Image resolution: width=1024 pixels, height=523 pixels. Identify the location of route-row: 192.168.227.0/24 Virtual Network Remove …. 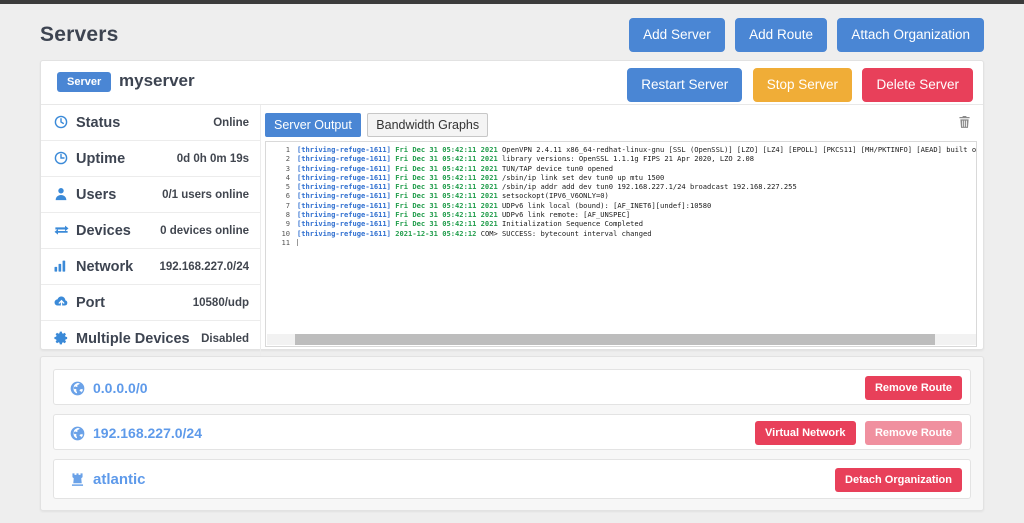
(512, 432).